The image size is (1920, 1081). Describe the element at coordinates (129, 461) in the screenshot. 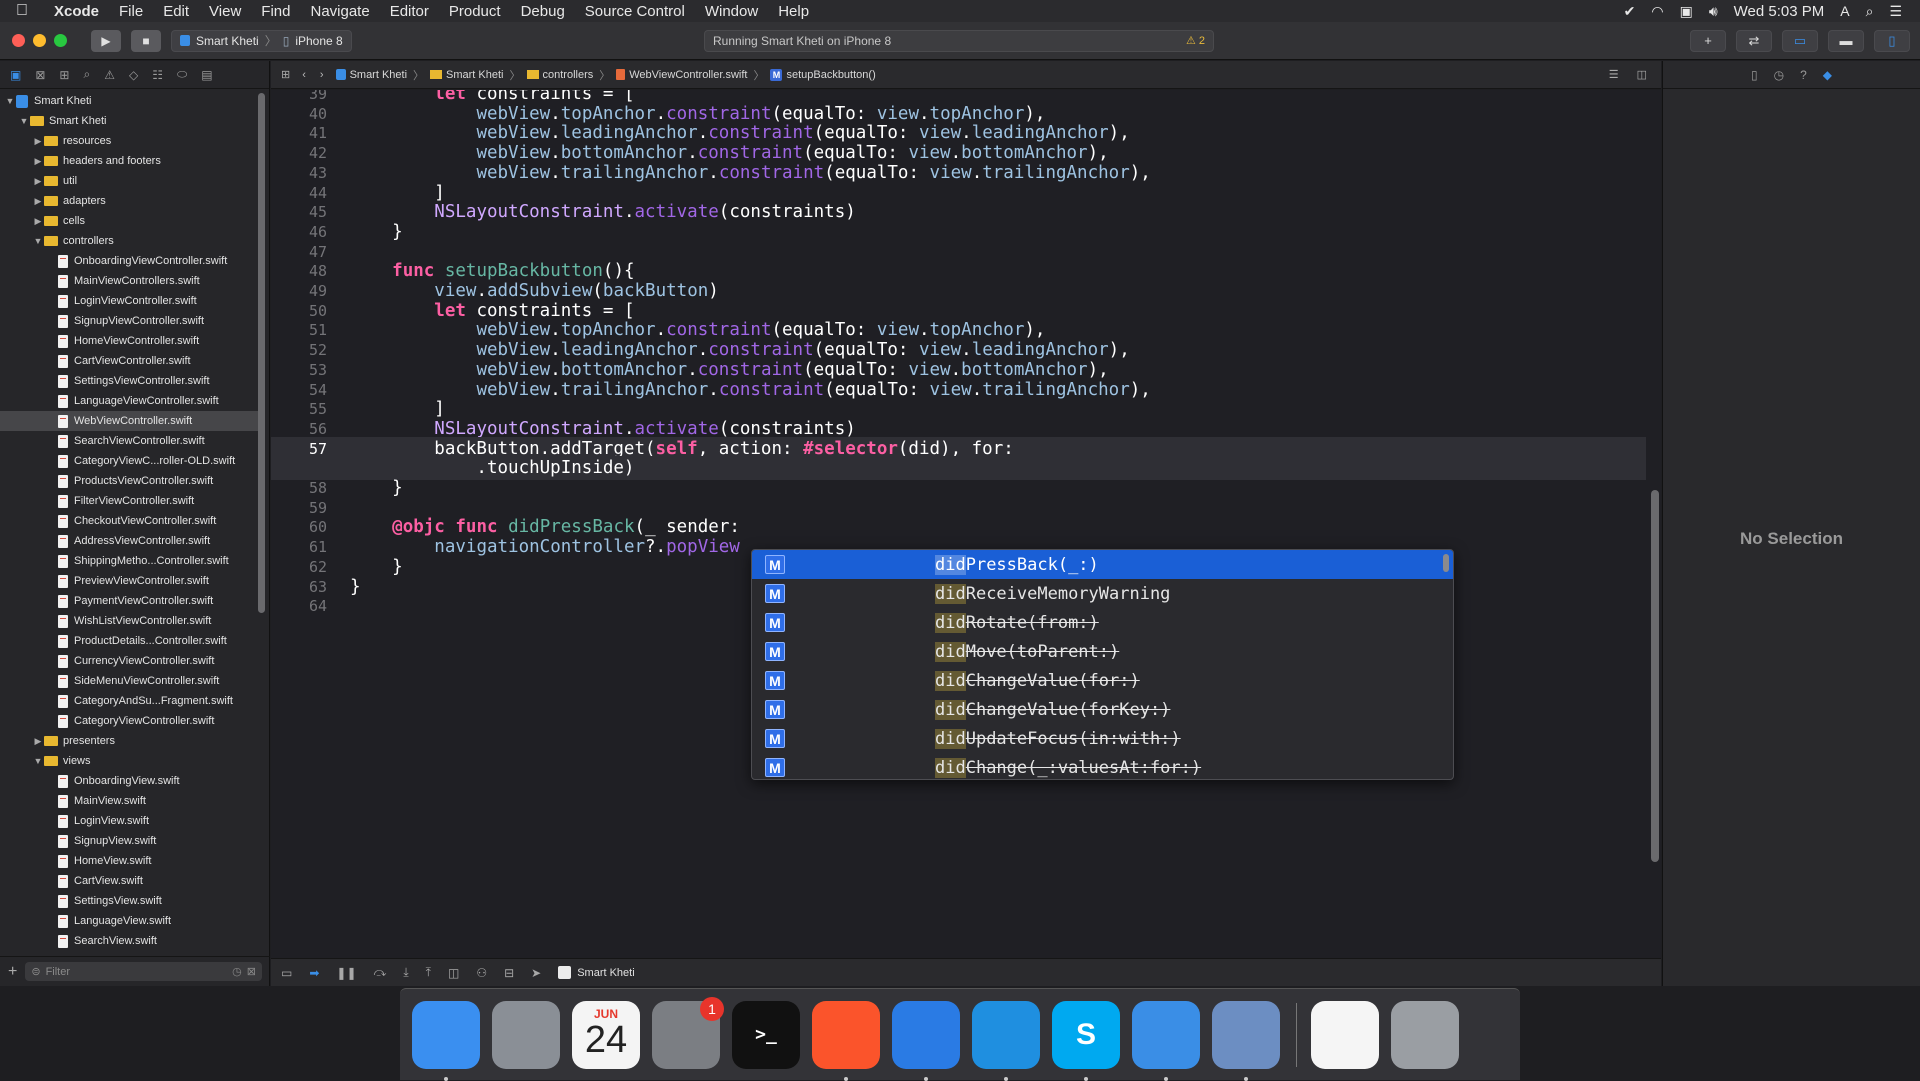

I see `file-tree-item: CategoryViewC...roller-OLD.swift` at that location.